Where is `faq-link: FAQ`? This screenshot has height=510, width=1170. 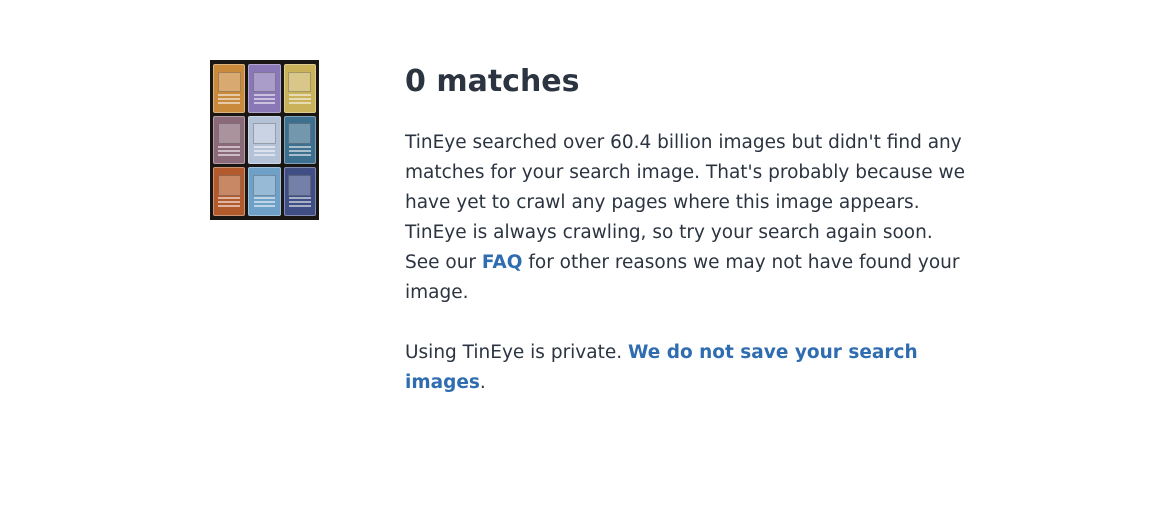 faq-link: FAQ is located at coordinates (502, 262).